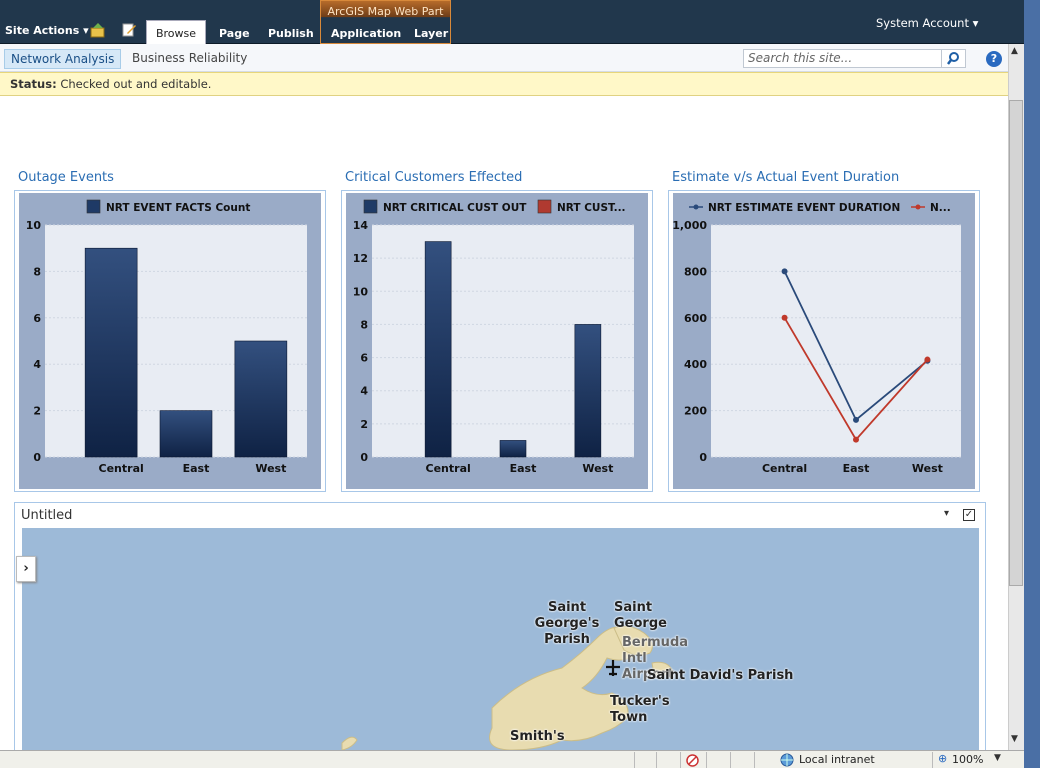 The width and height of the screenshot is (1040, 768). What do you see at coordinates (47, 30) in the screenshot?
I see `site-actions-menu: Site Actions ▾` at bounding box center [47, 30].